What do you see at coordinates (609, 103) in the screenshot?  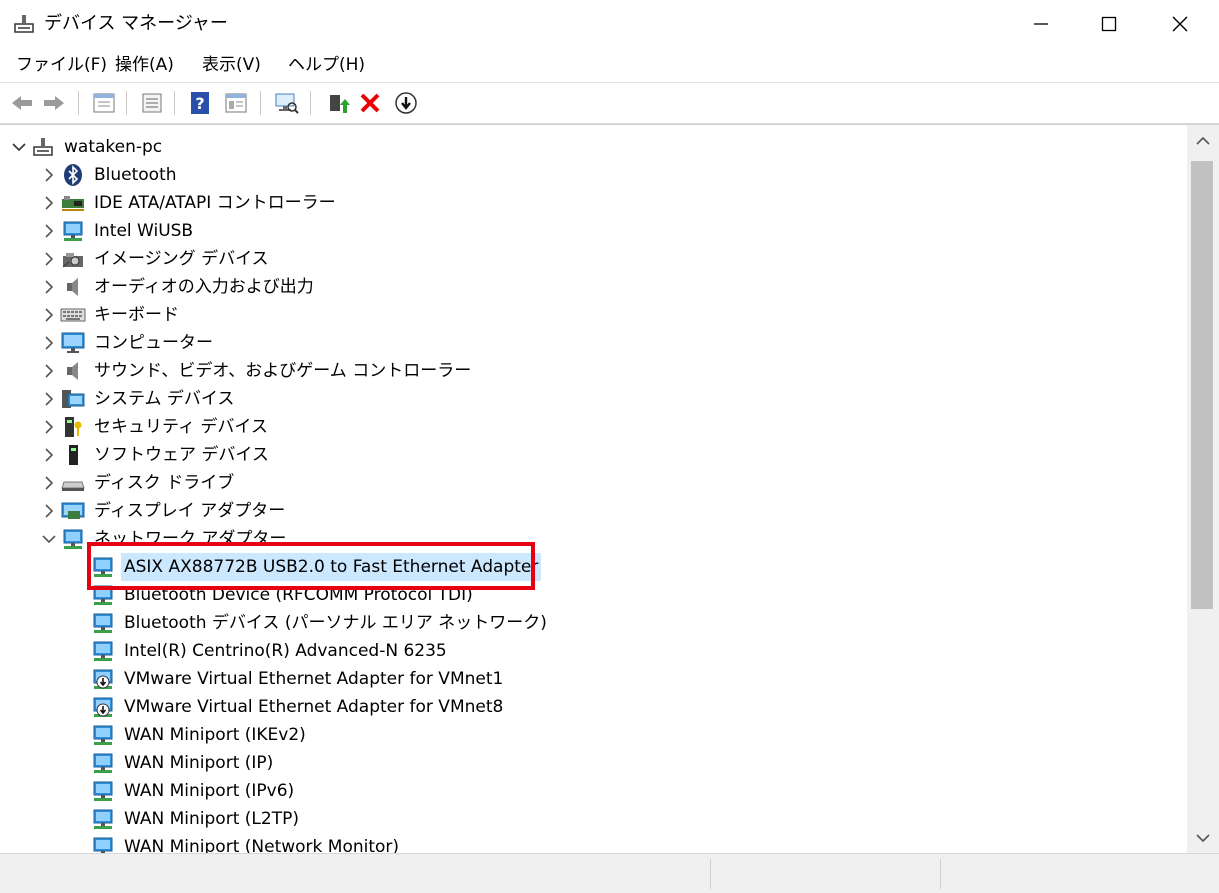 I see `toolbar: ?` at bounding box center [609, 103].